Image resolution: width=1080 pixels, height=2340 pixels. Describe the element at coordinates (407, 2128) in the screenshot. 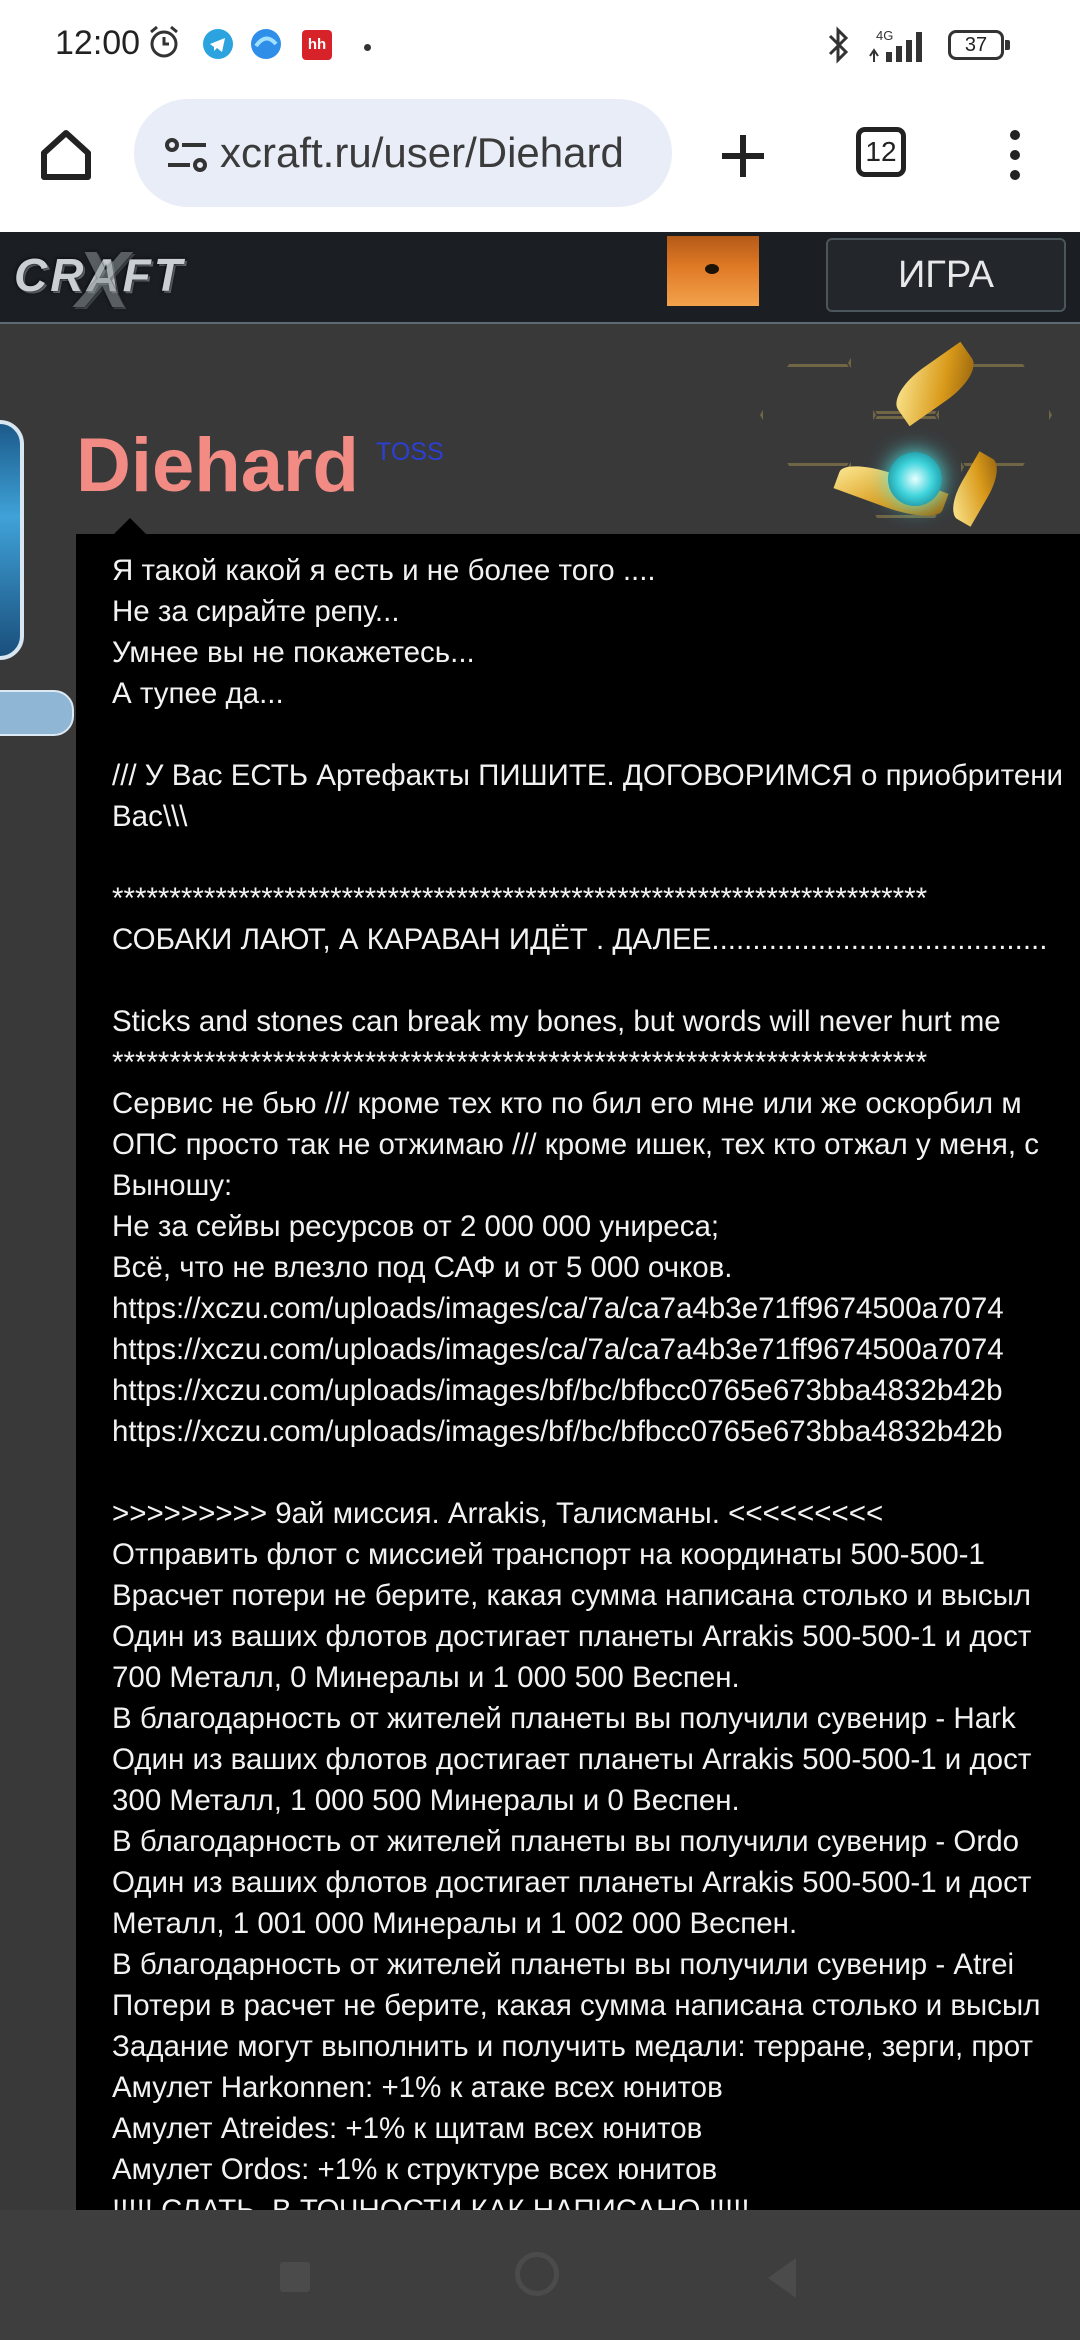

I see `bio-line: Амулет Atreides: +1% к щитам всех юнитов` at that location.